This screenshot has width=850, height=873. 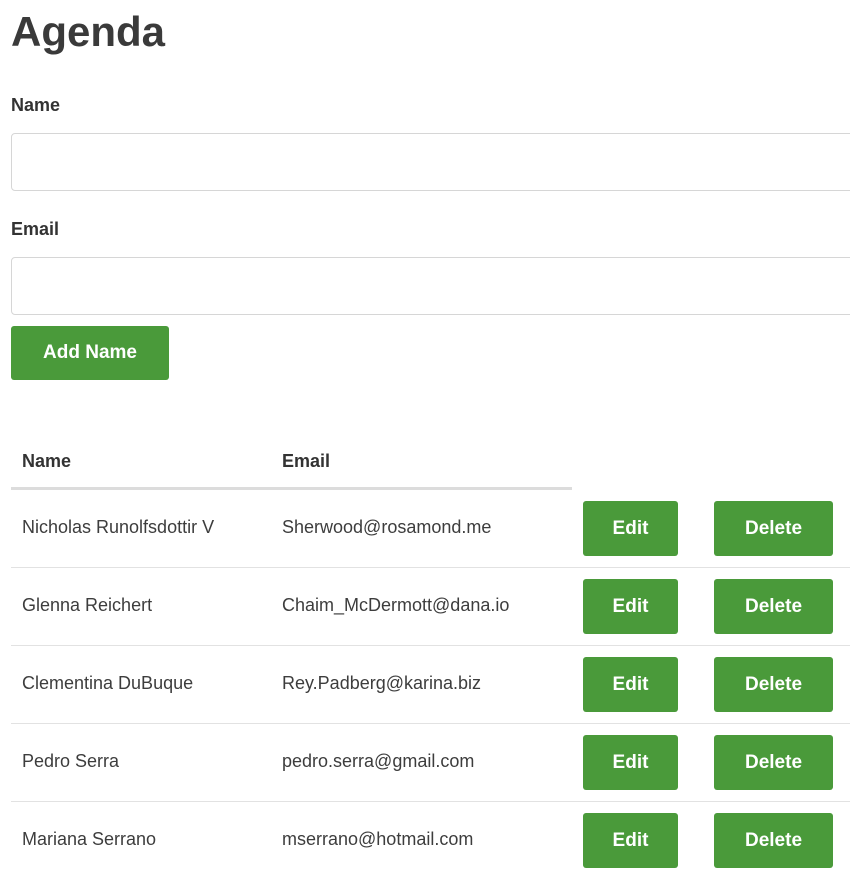 What do you see at coordinates (71, 761) in the screenshot?
I see `row-name: Pedro Serra` at bounding box center [71, 761].